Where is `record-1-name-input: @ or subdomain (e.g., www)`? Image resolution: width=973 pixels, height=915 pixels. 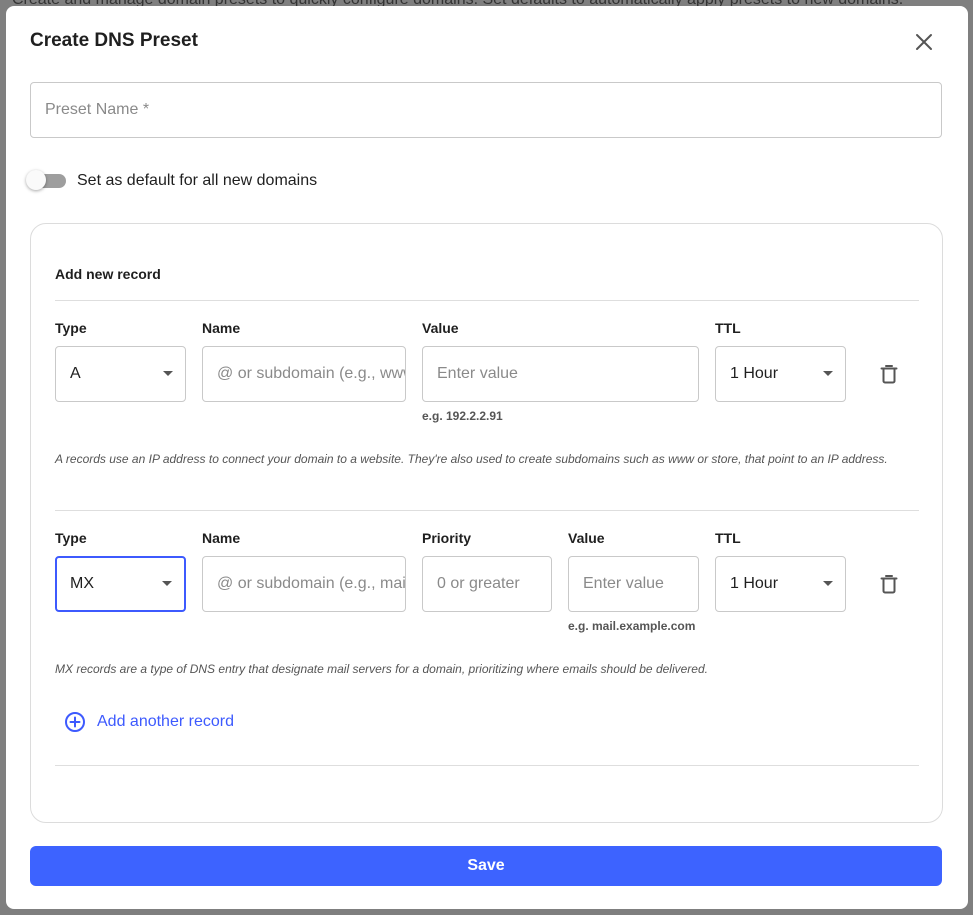
record-1-name-input: @ or subdomain (e.g., www) is located at coordinates (304, 374).